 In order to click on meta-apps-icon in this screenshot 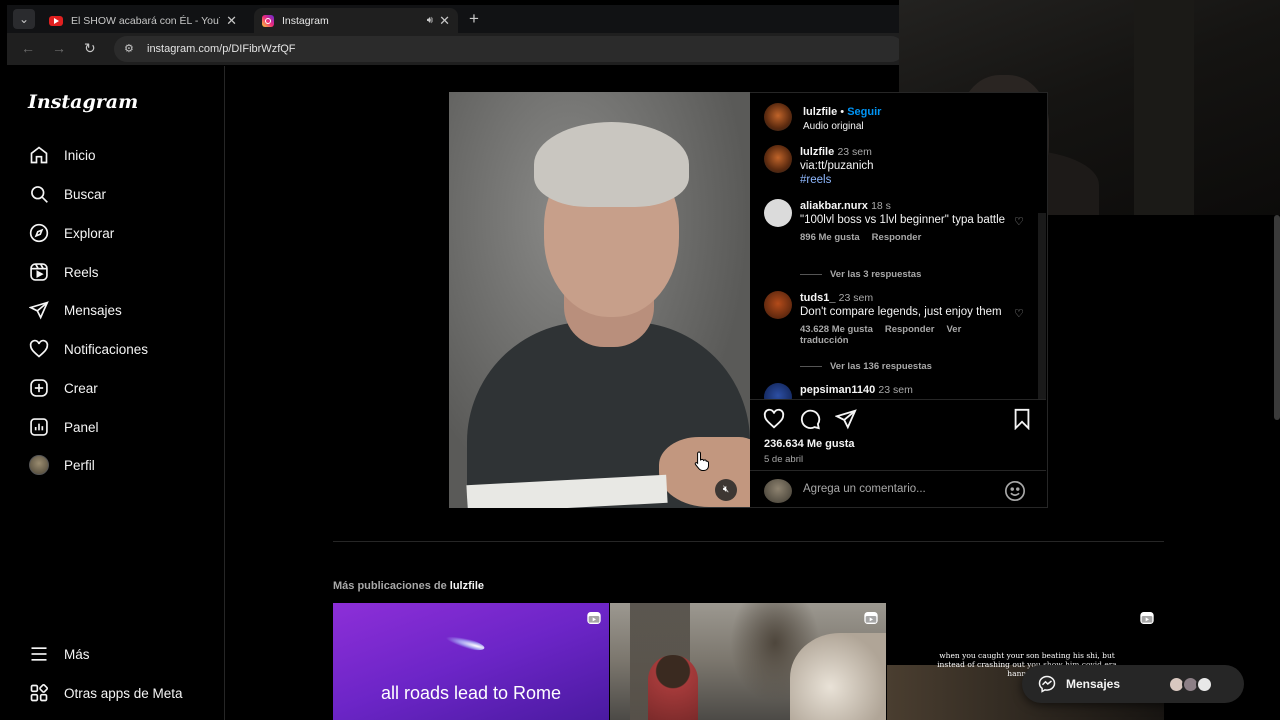, I will do `click(39, 693)`.